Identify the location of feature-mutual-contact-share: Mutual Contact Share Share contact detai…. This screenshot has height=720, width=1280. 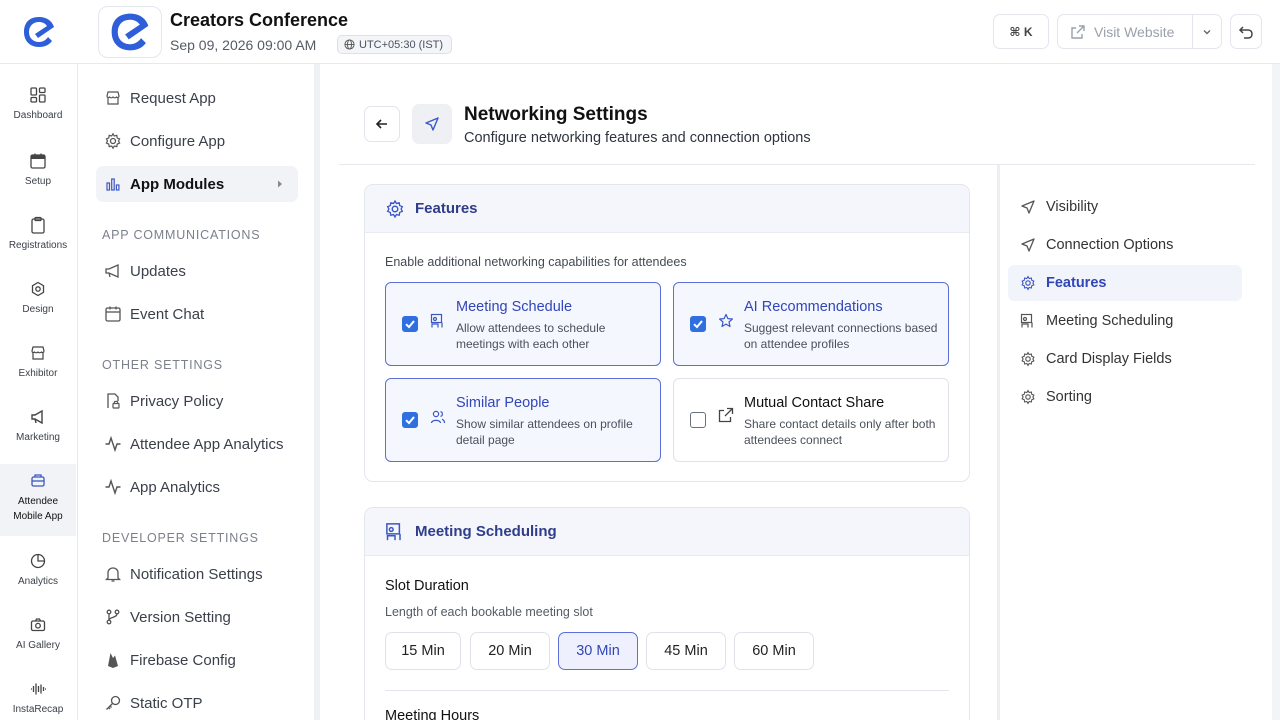
(811, 420).